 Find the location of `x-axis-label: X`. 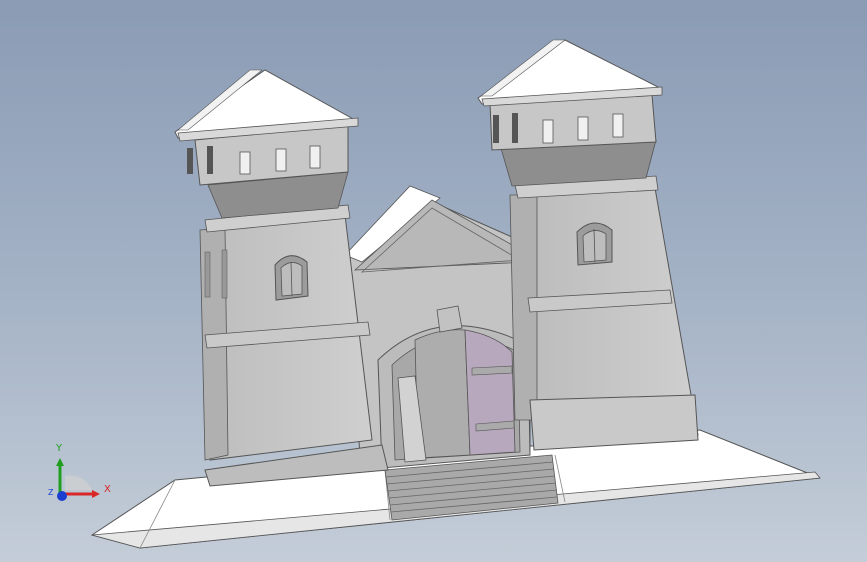

x-axis-label: X is located at coordinates (107, 489).